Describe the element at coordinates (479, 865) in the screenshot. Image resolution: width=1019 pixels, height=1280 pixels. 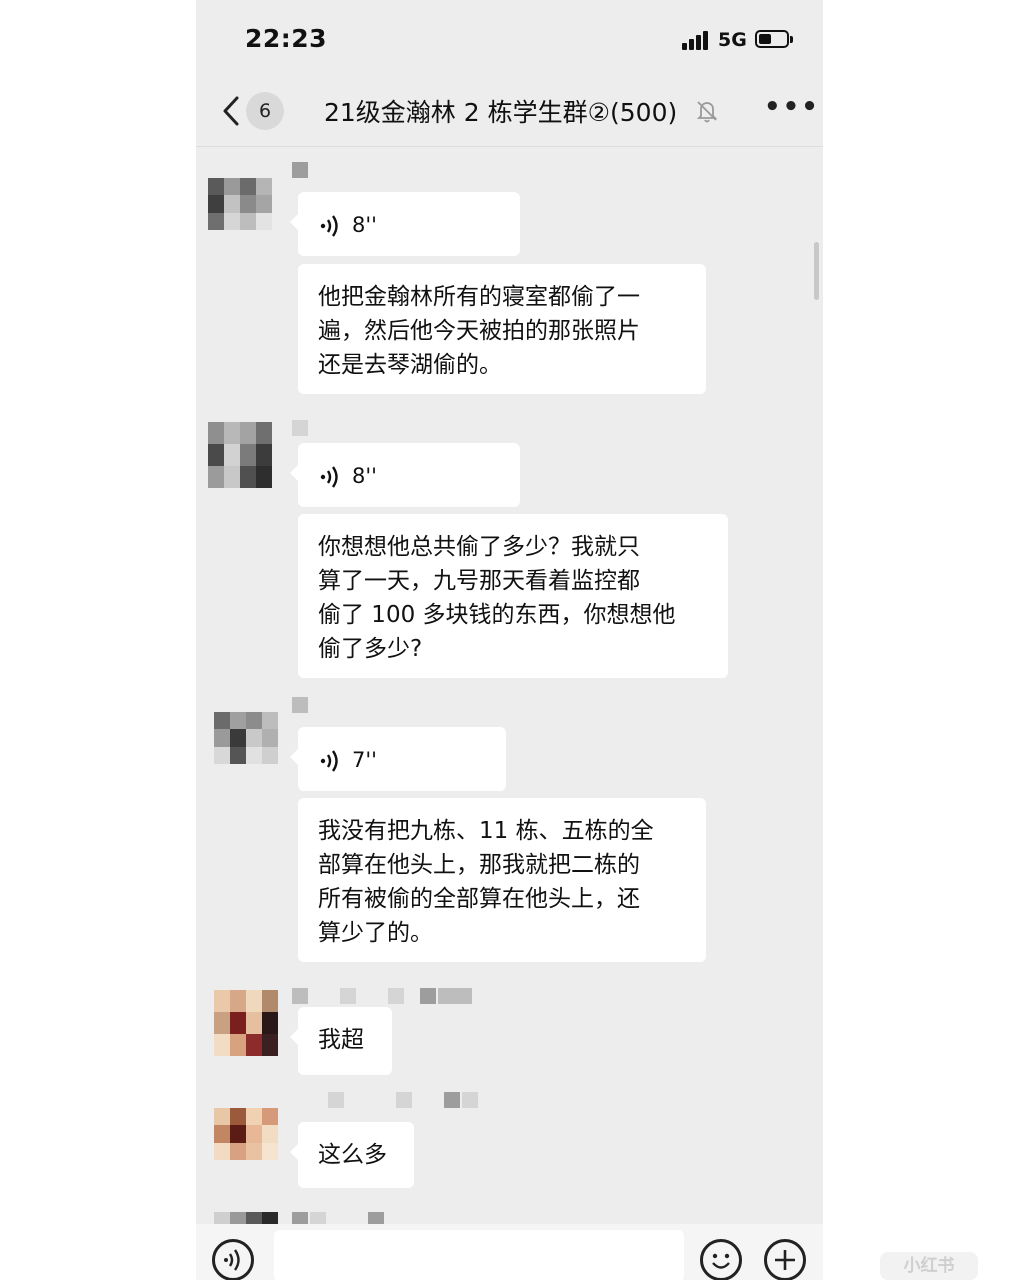
I see `message-line: 部算在他头上，那我就把二栋的` at that location.